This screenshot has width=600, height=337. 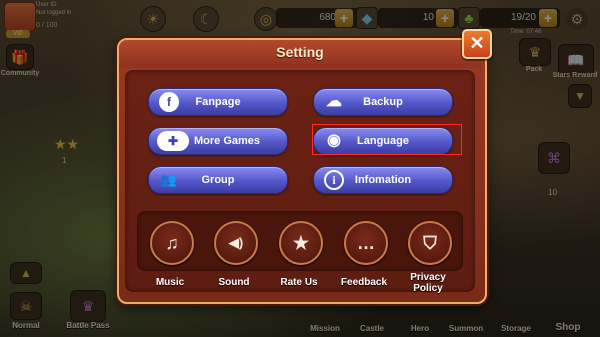 I want to click on more-games-button: ✚ More Games, so click(x=218, y=141).